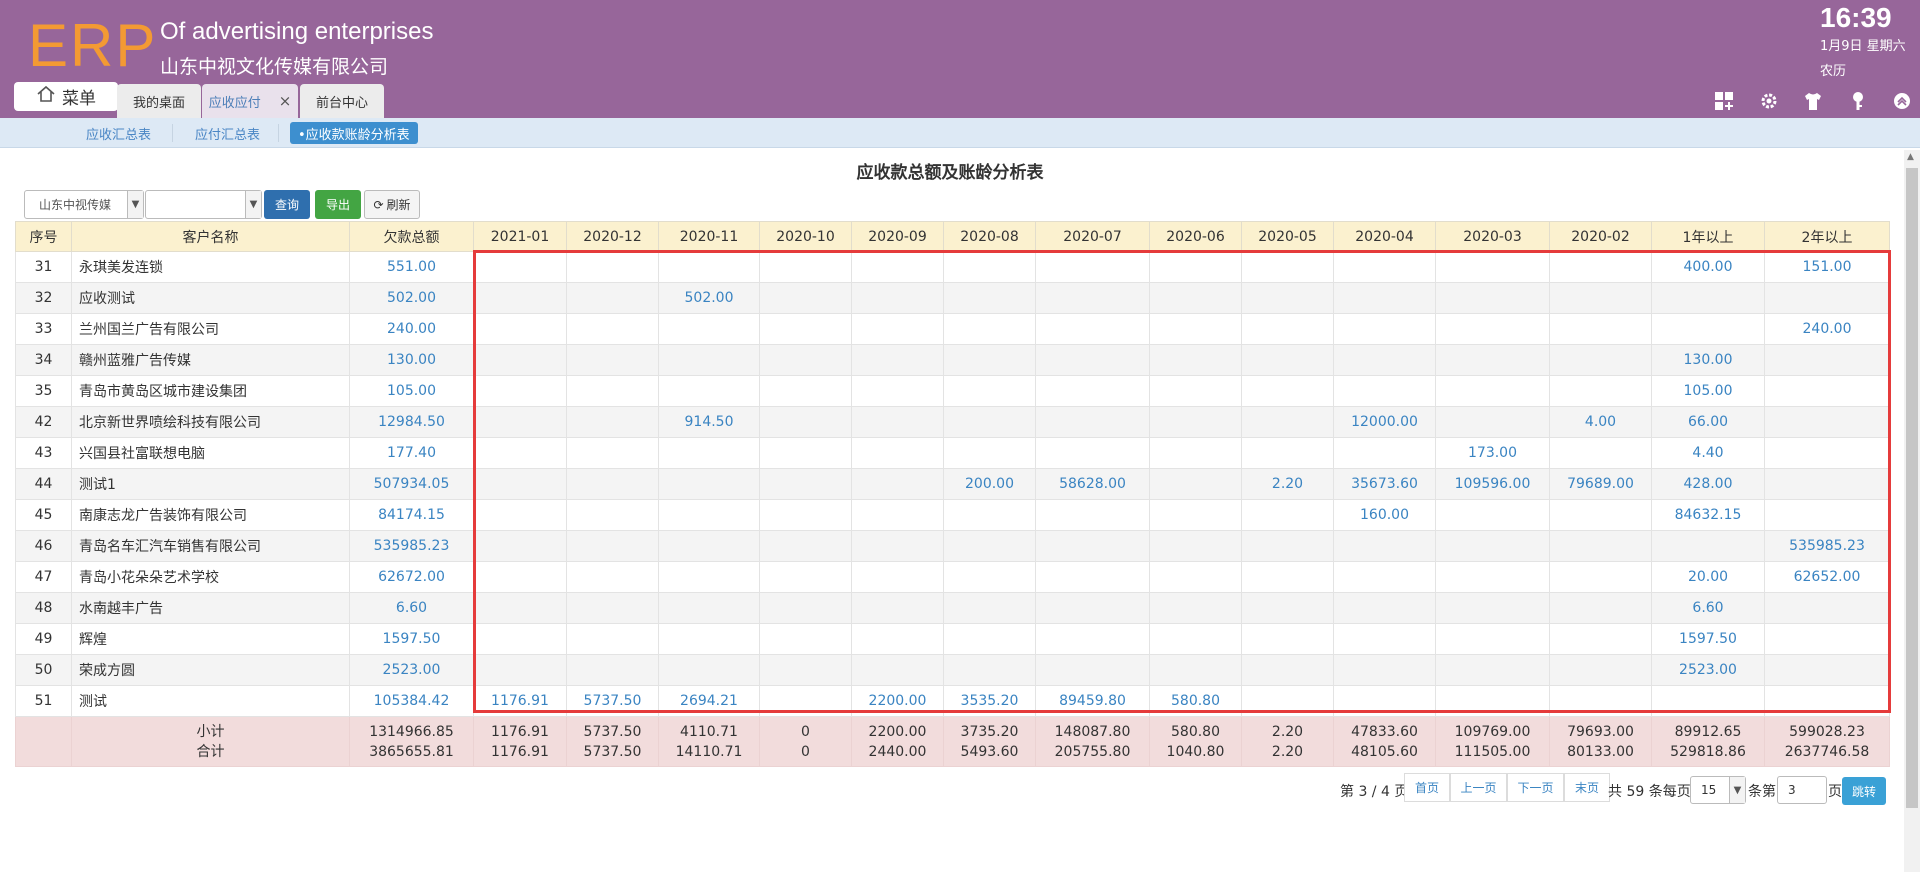  I want to click on page-jump-input: 3, so click(1802, 790).